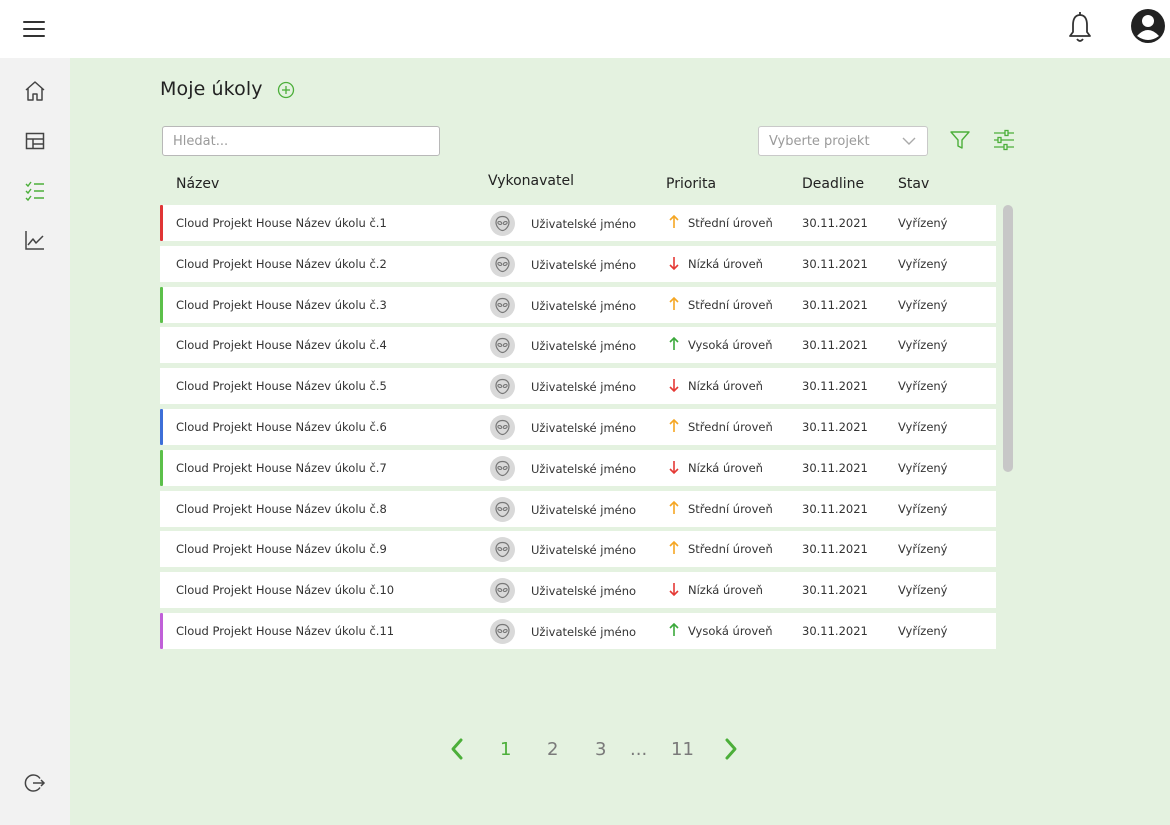 This screenshot has height=825, width=1170. What do you see at coordinates (34, 29) in the screenshot?
I see `menu-icon` at bounding box center [34, 29].